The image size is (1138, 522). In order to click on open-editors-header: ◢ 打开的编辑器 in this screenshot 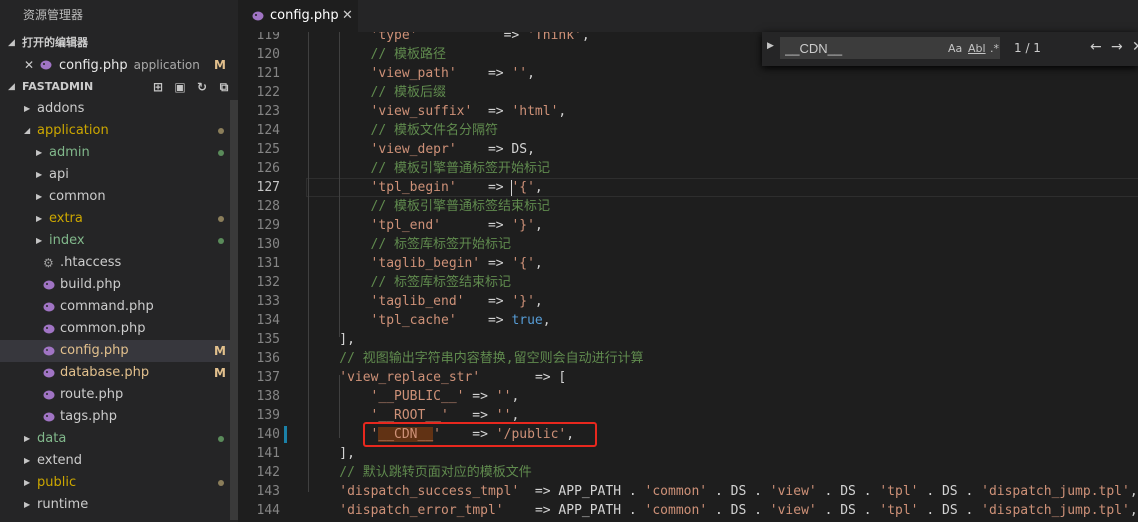, I will do `click(119, 43)`.